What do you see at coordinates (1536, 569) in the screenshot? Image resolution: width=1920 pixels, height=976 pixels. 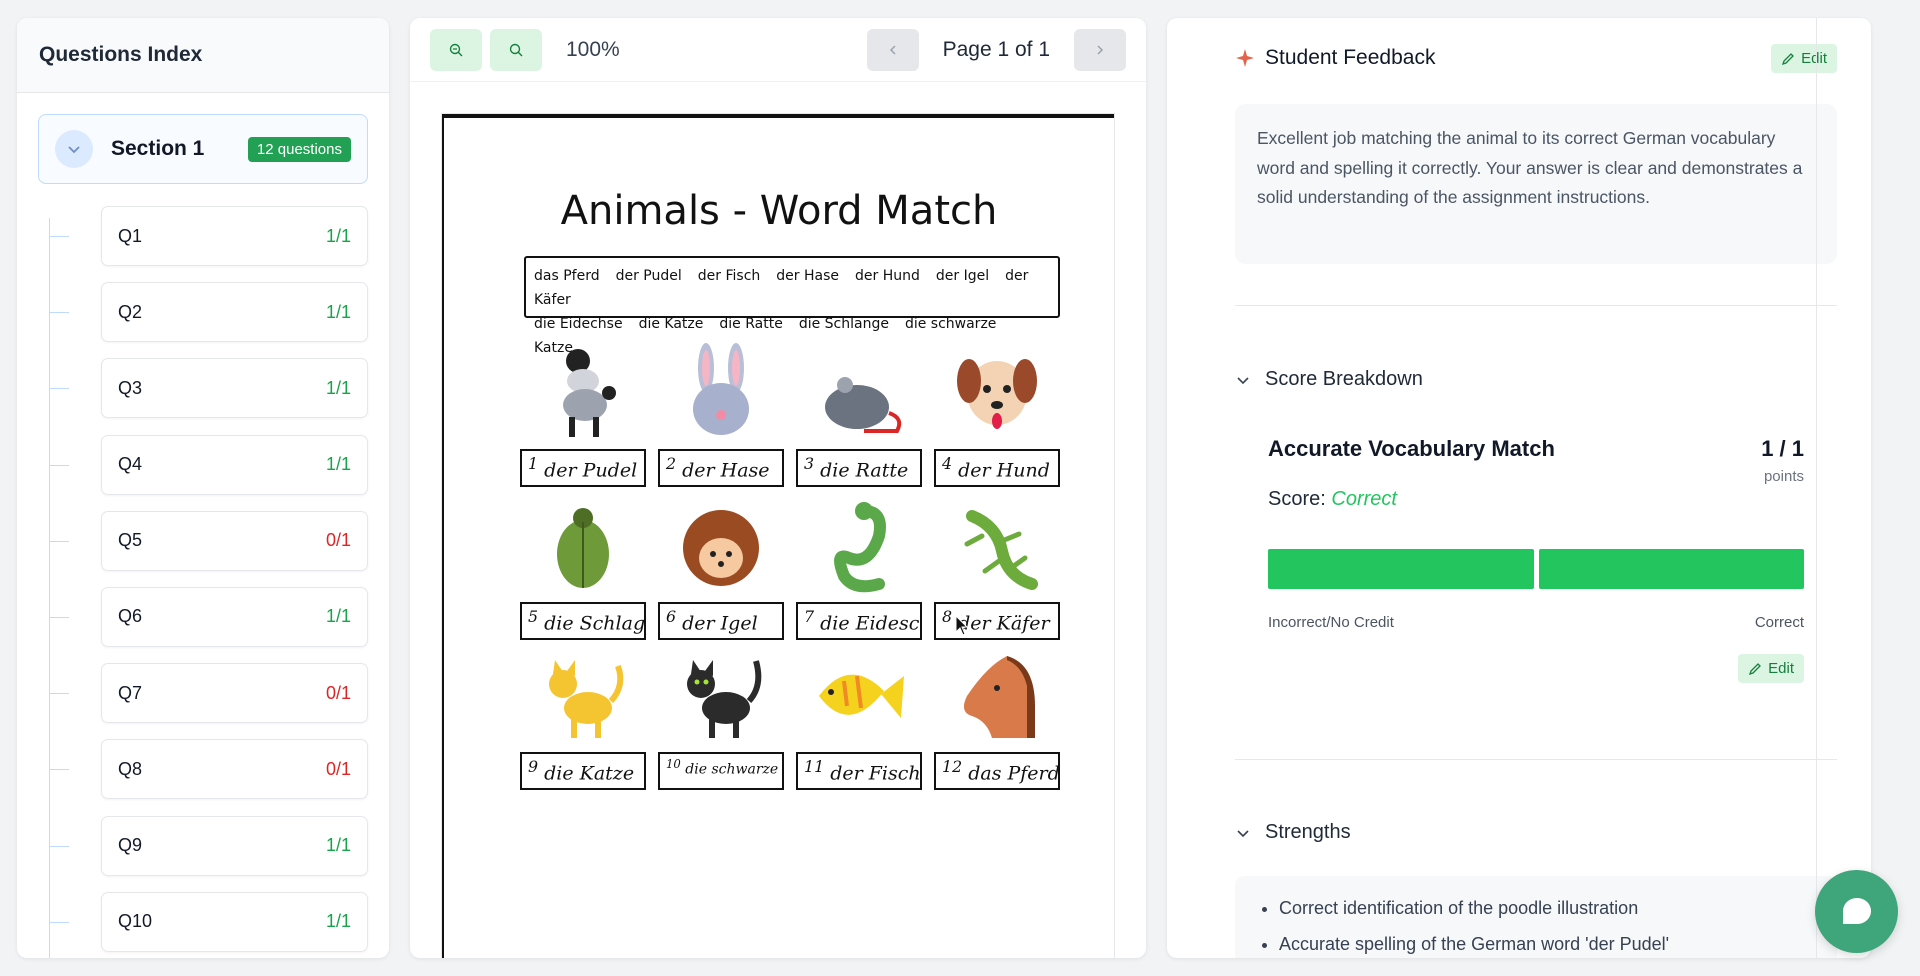 I see `score-scale` at bounding box center [1536, 569].